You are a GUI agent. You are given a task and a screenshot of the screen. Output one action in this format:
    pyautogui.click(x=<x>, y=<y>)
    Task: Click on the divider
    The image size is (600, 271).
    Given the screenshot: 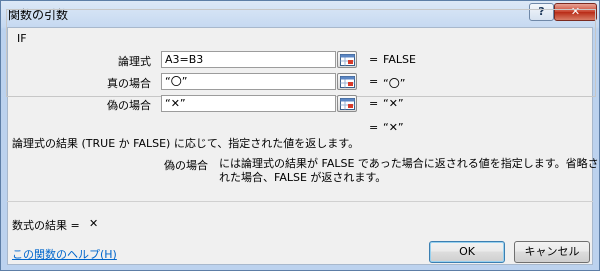 What is the action you would take?
    pyautogui.click(x=300, y=201)
    